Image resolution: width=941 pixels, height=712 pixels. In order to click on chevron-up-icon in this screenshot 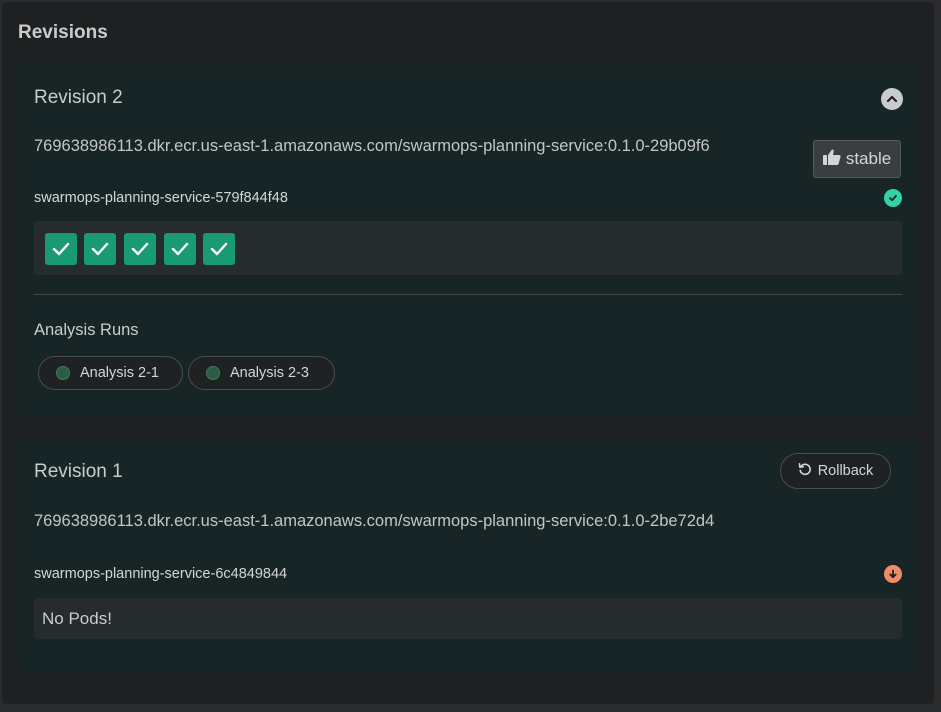, I will do `click(892, 99)`.